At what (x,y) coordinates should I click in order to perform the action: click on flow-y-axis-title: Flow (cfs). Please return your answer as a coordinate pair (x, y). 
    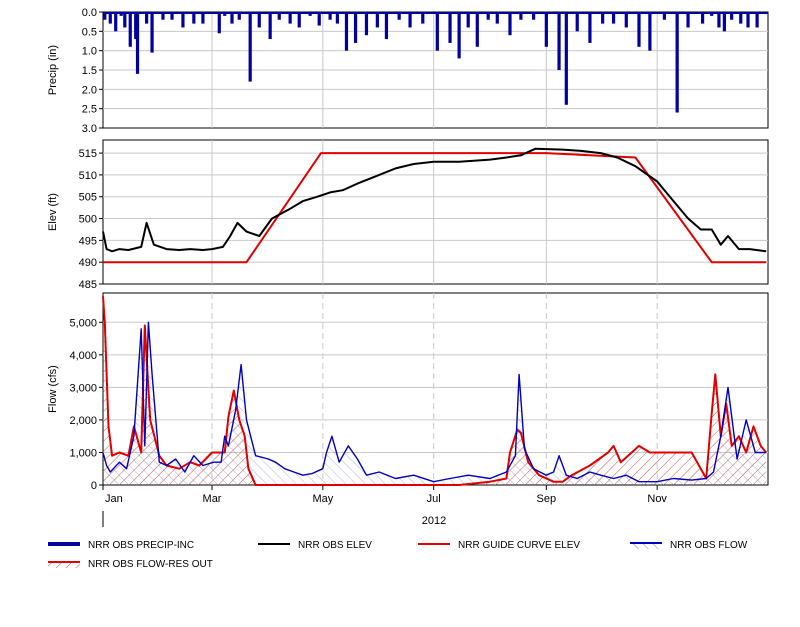
    Looking at the image, I should click on (53, 389).